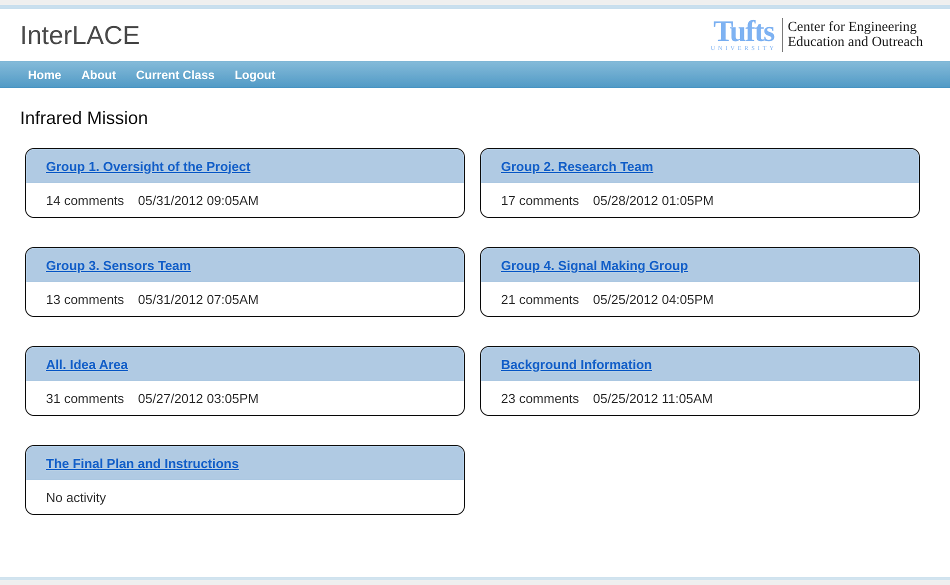  I want to click on last-post-date: 05/25/2012 04:05PM, so click(653, 299).